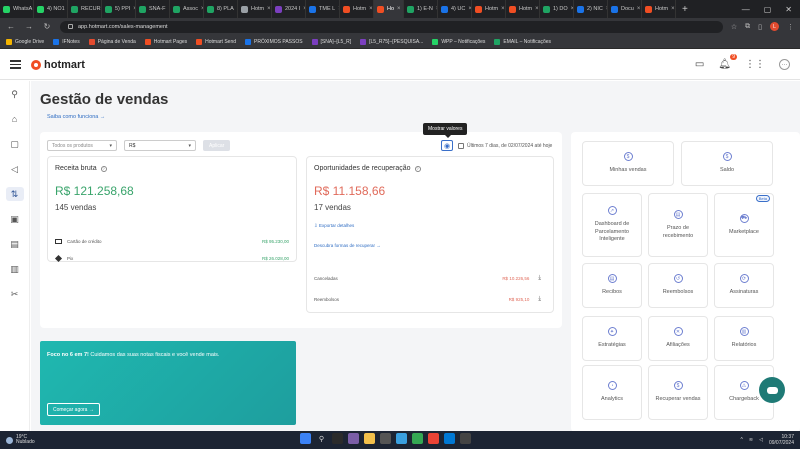 This screenshot has width=800, height=449. What do you see at coordinates (15, 64) in the screenshot?
I see `hamburger-menu-icon` at bounding box center [15, 64].